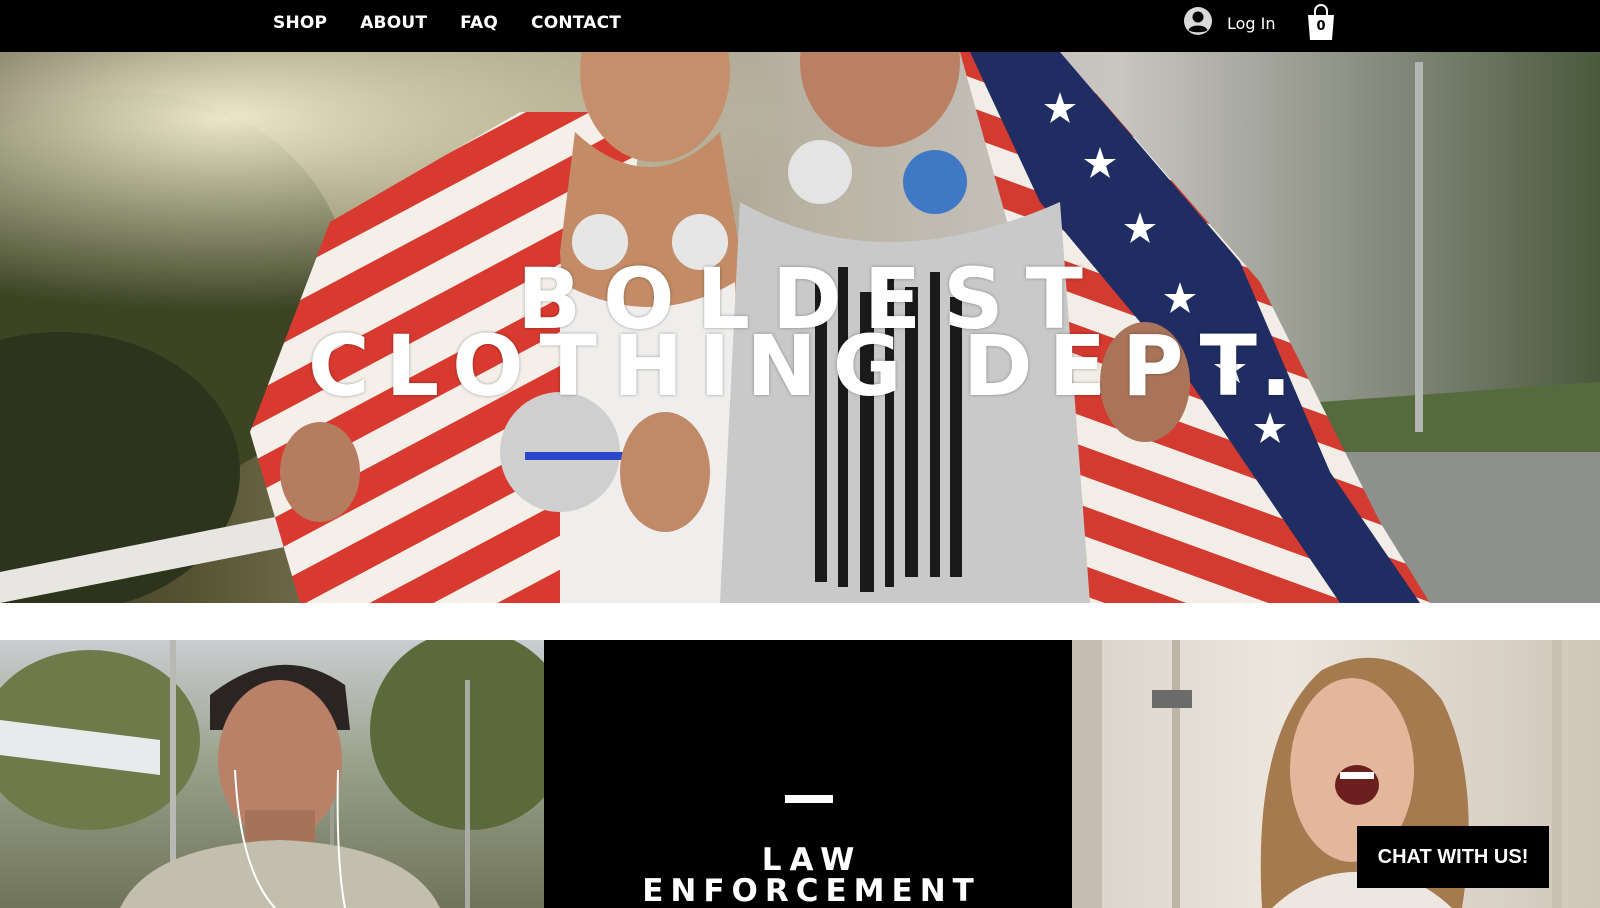 The height and width of the screenshot is (908, 1600). Describe the element at coordinates (447, 23) in the screenshot. I see `main-nav: SHOP ABOUT FAQ CONTACT` at that location.